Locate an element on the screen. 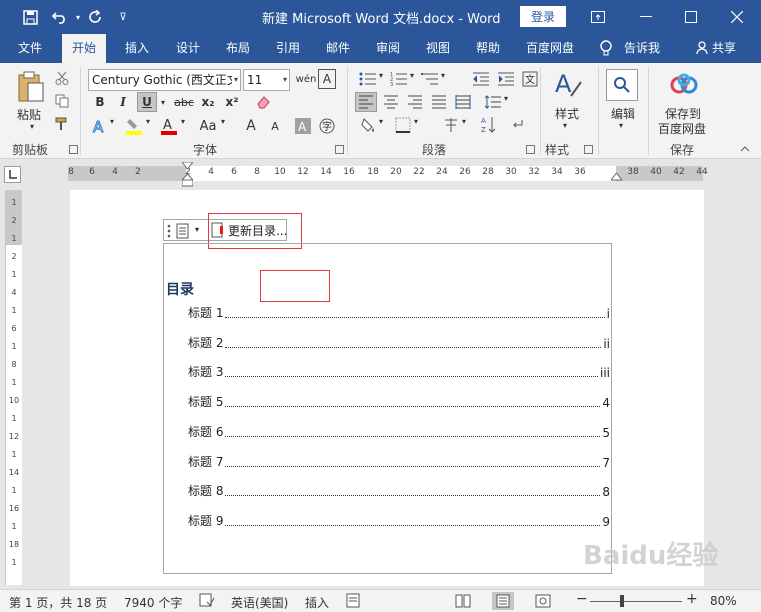 Image resolution: width=761 pixels, height=612 pixels. align-right-icon is located at coordinates (415, 102).